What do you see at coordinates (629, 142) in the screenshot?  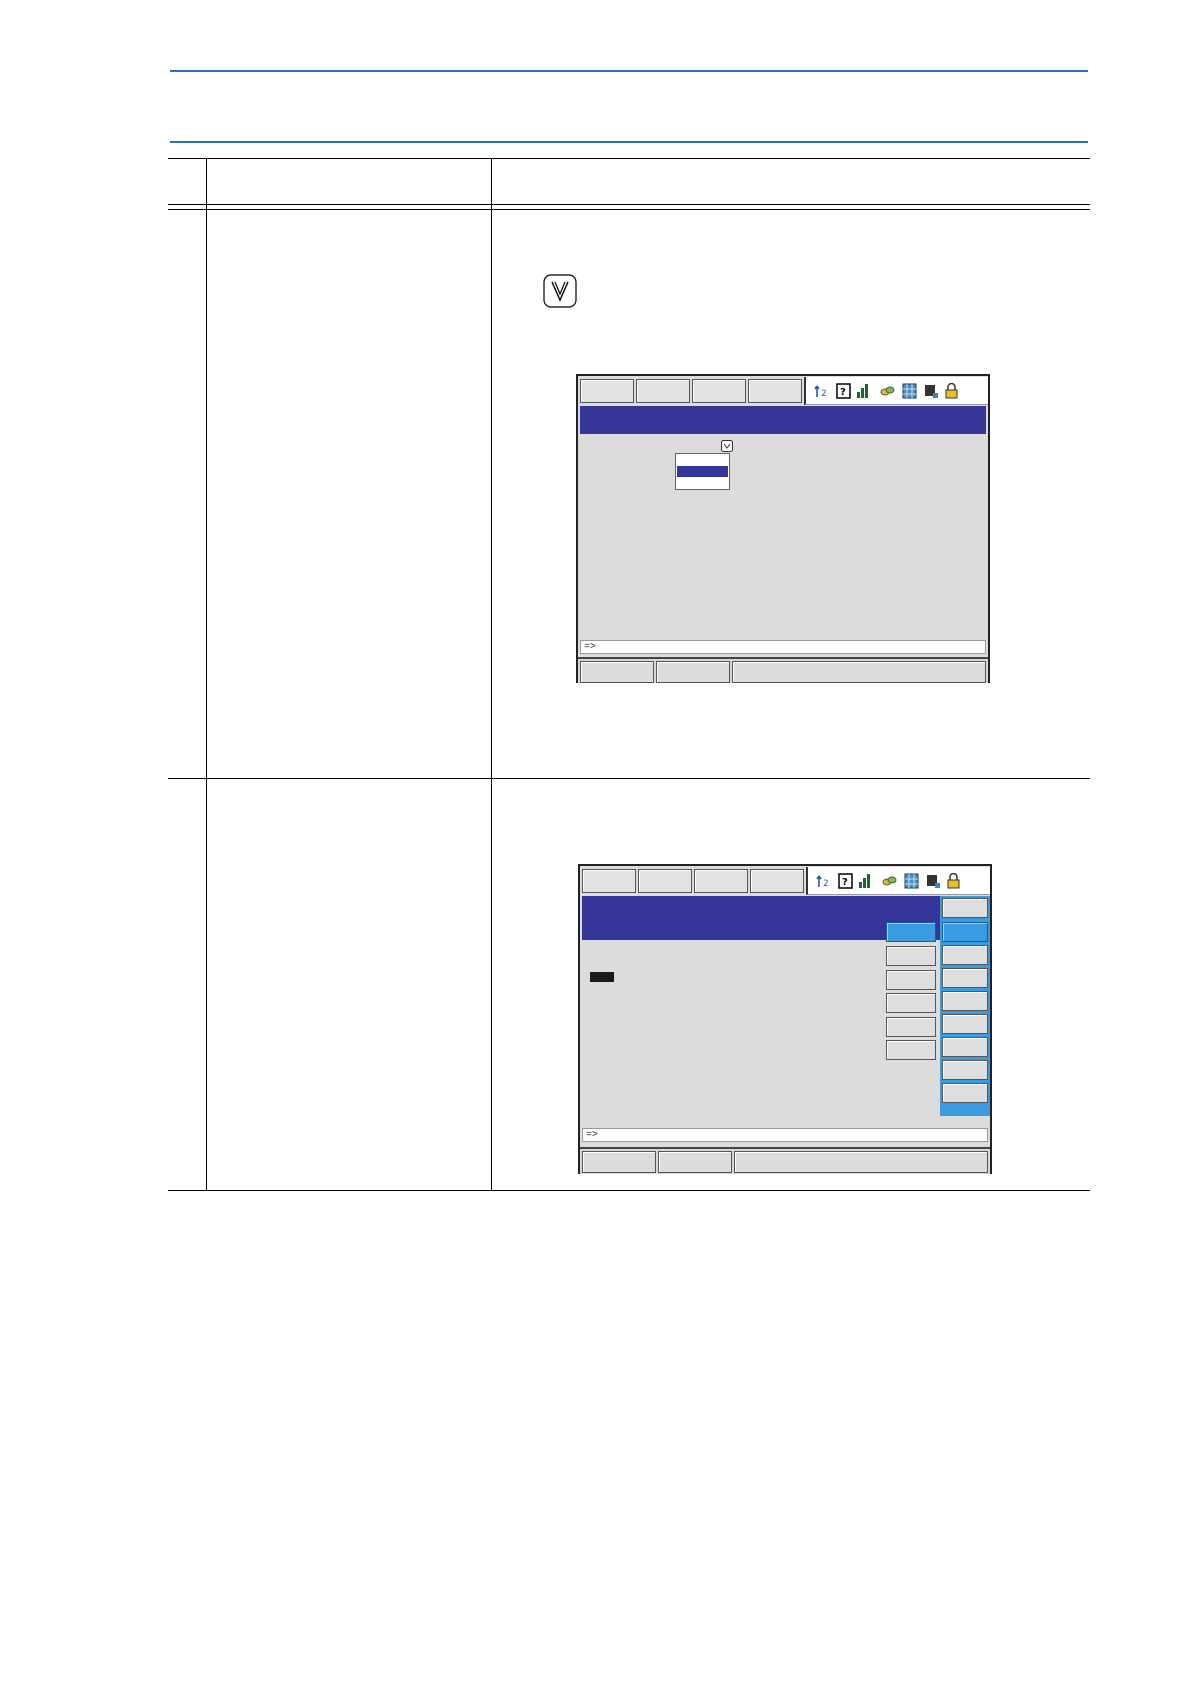 I see `header-rule-bottom` at bounding box center [629, 142].